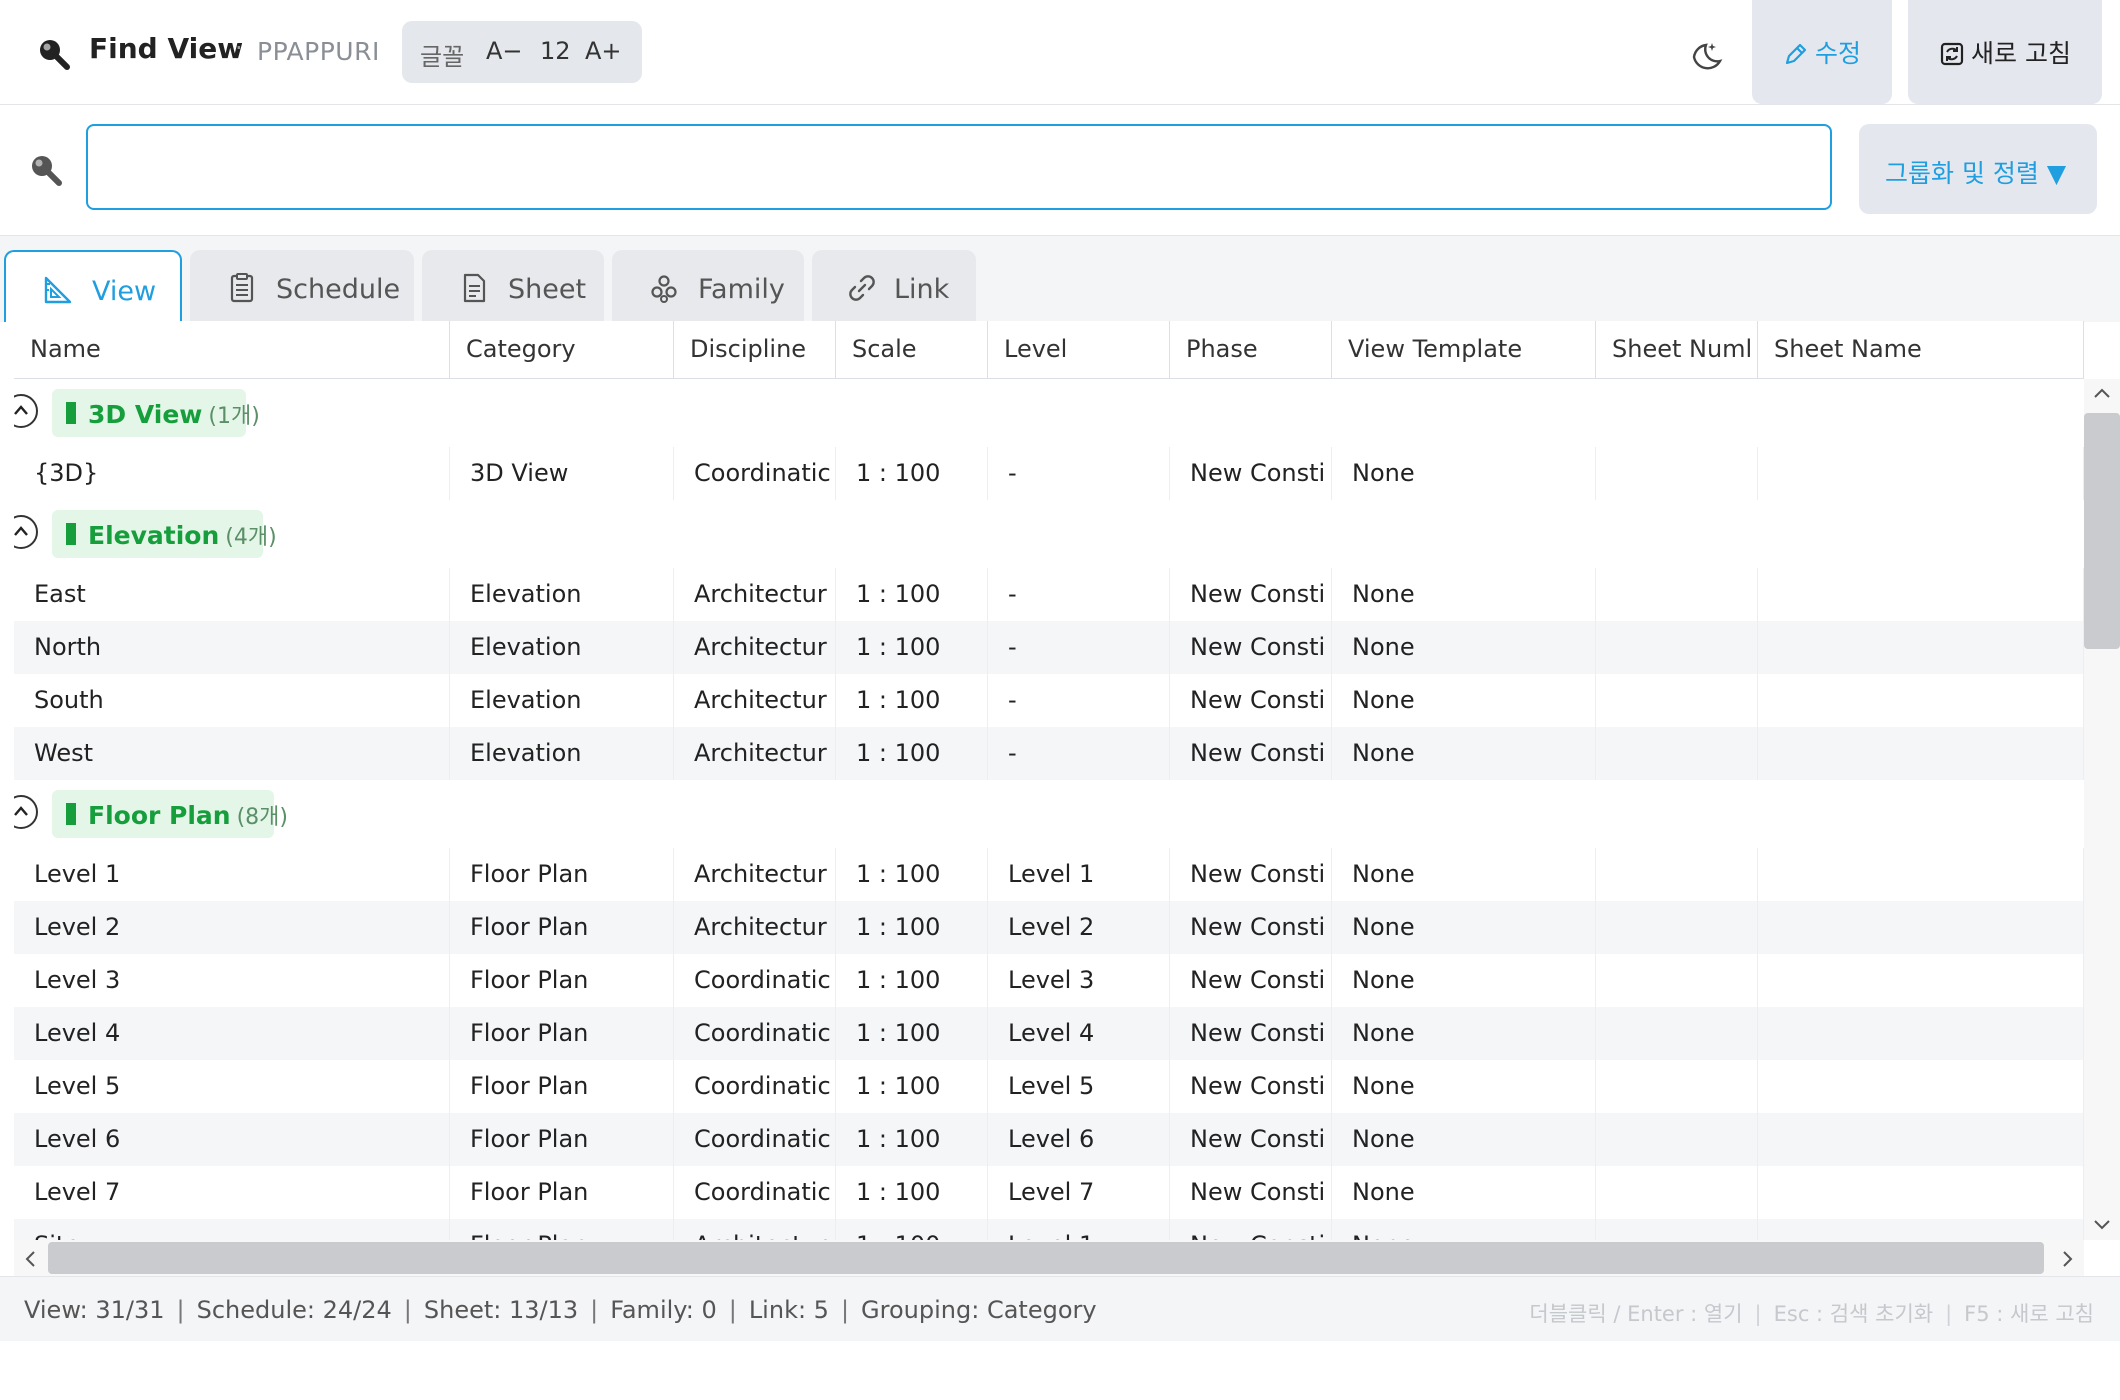 The width and height of the screenshot is (2120, 1400). Describe the element at coordinates (1978, 169) in the screenshot. I see `group-sort-button: 그룹화 및 정렬 ▼` at that location.